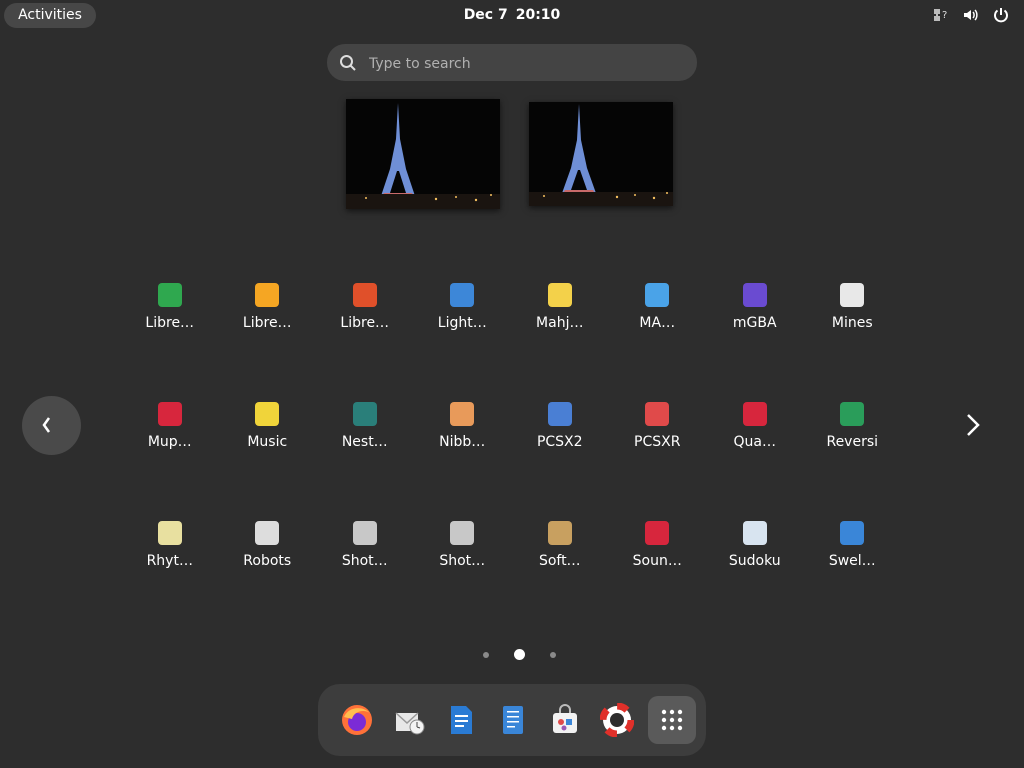  I want to click on app-launcher: PCSXR, so click(658, 446).